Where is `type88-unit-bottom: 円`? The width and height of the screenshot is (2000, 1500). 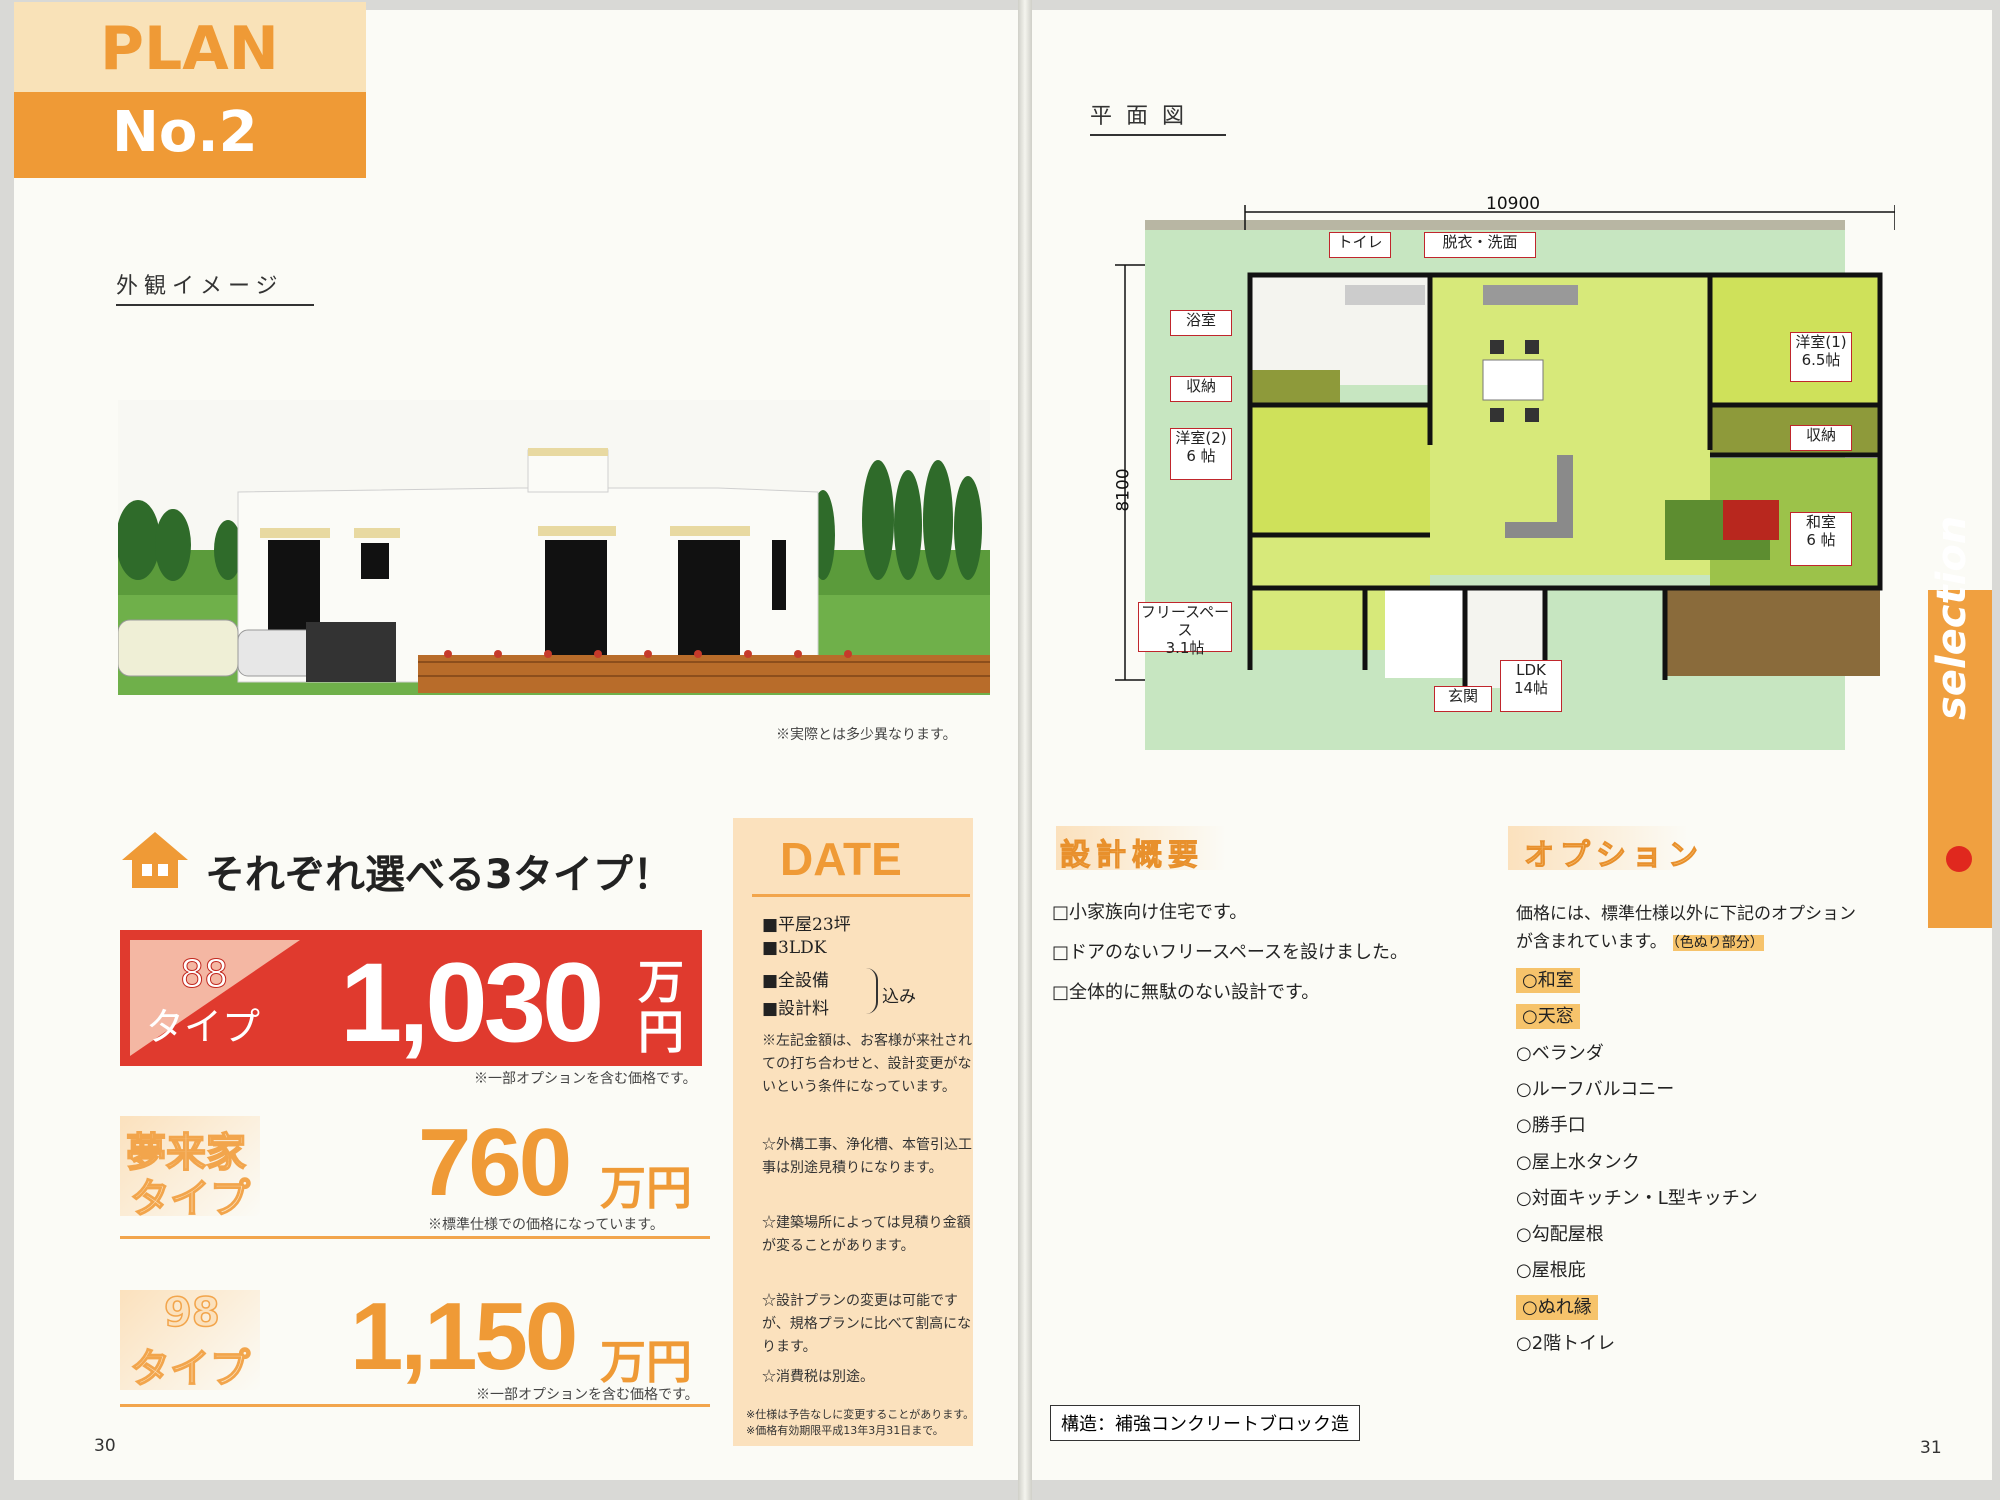
type88-unit-bottom: 円 is located at coordinates (661, 1032).